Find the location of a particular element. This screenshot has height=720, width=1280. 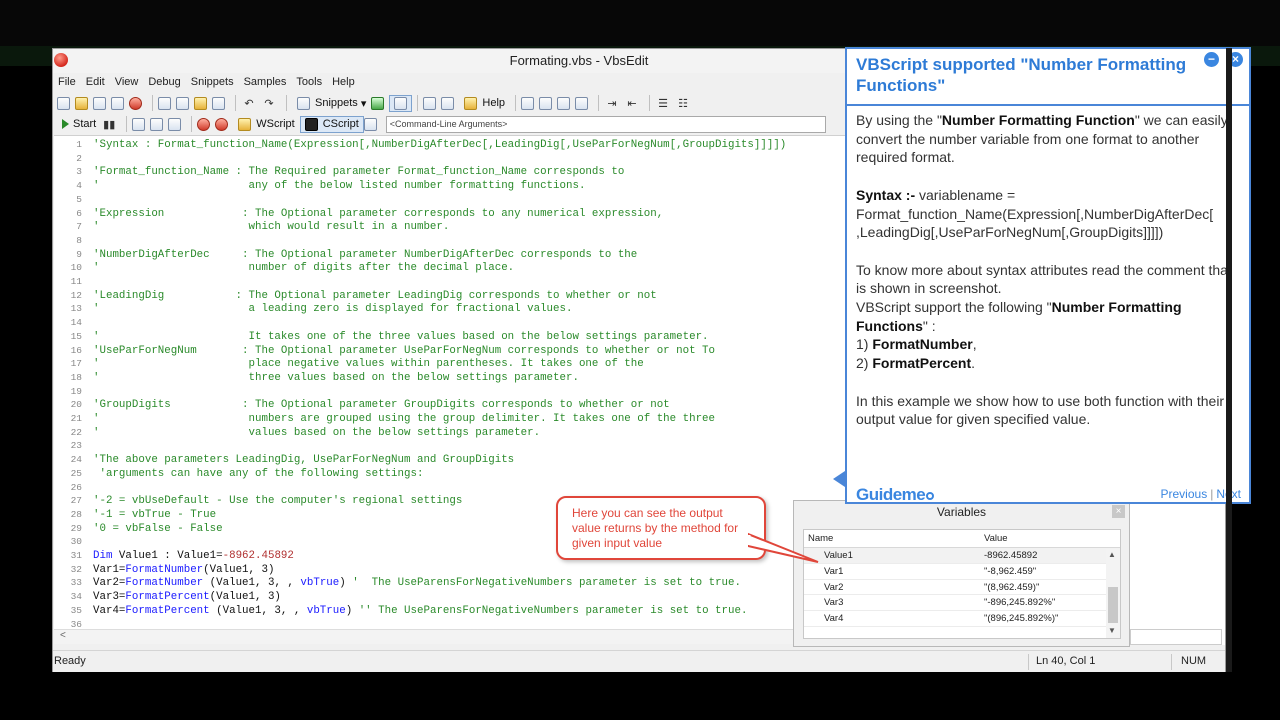

code-line: 7 ' which would result in a number. is located at coordinates (451, 227).